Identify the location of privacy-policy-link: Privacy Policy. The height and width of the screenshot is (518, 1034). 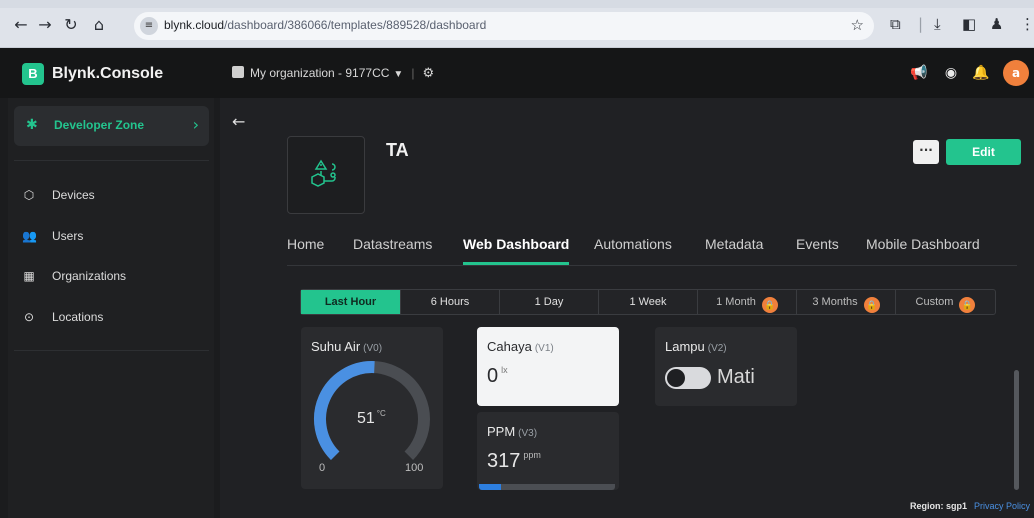
(1002, 506).